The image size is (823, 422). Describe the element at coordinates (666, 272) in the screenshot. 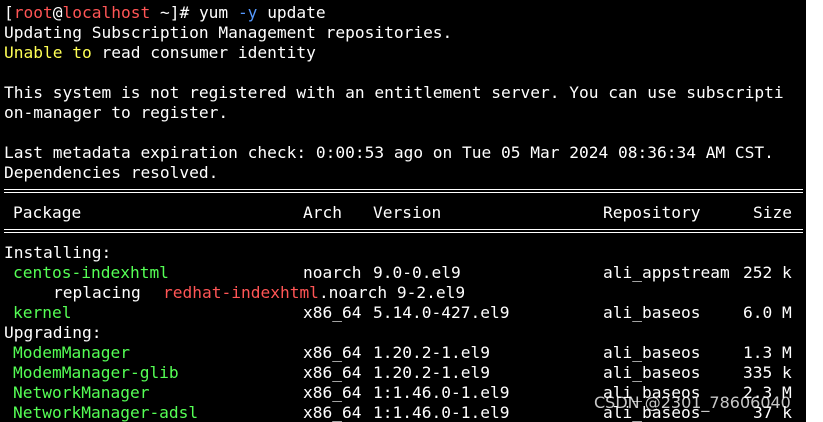

I see `package-repository: ali_appstream` at that location.